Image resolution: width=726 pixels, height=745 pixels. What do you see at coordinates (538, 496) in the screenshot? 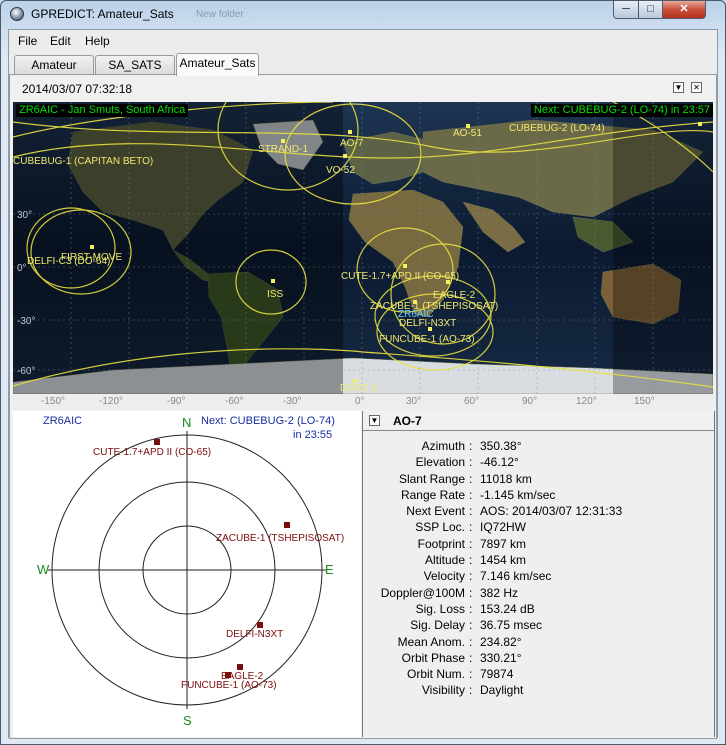
I see `info-row: Range Rate: -1.145 km/sec` at bounding box center [538, 496].